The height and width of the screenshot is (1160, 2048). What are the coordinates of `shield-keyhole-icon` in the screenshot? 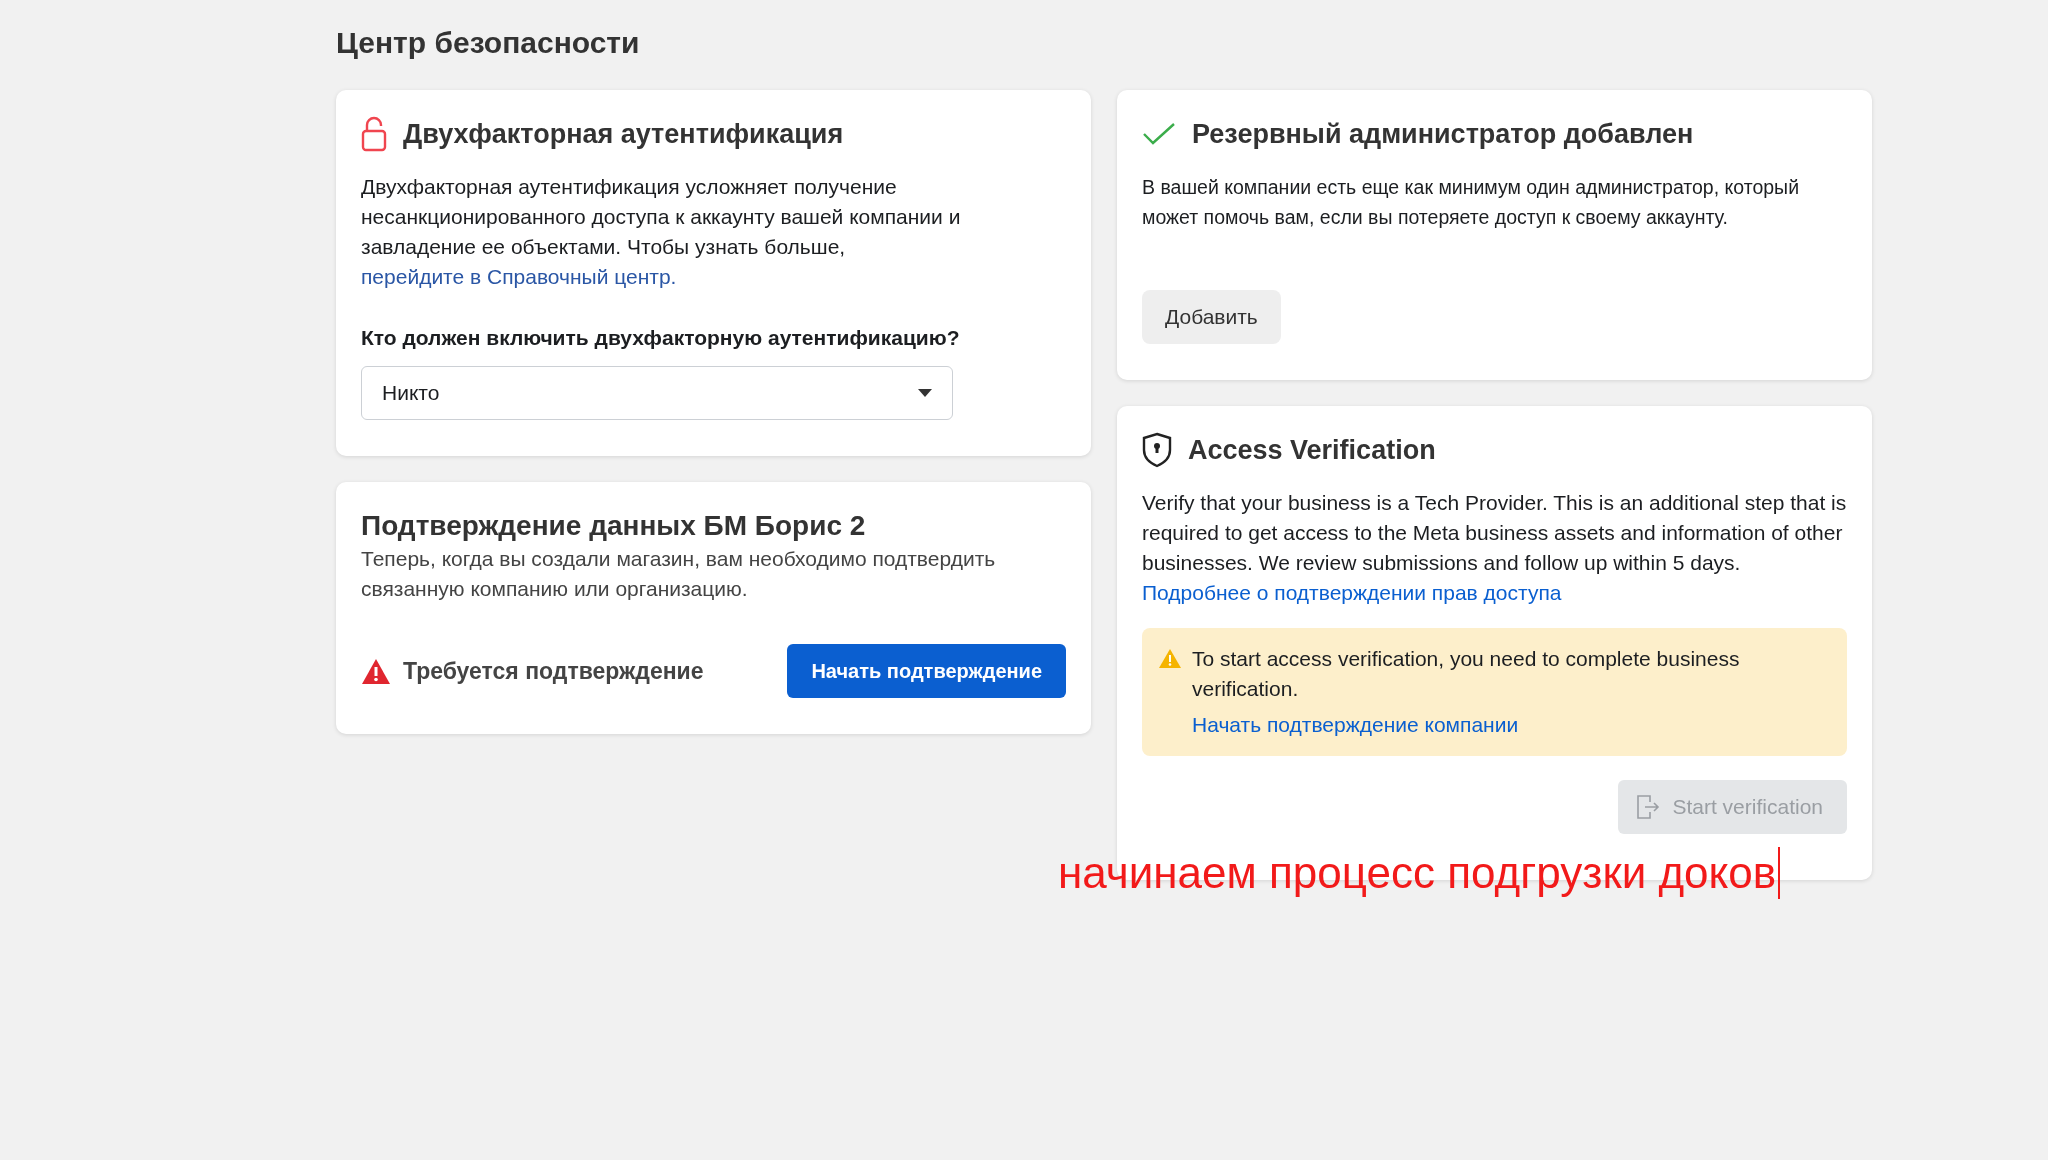 It's located at (1157, 450).